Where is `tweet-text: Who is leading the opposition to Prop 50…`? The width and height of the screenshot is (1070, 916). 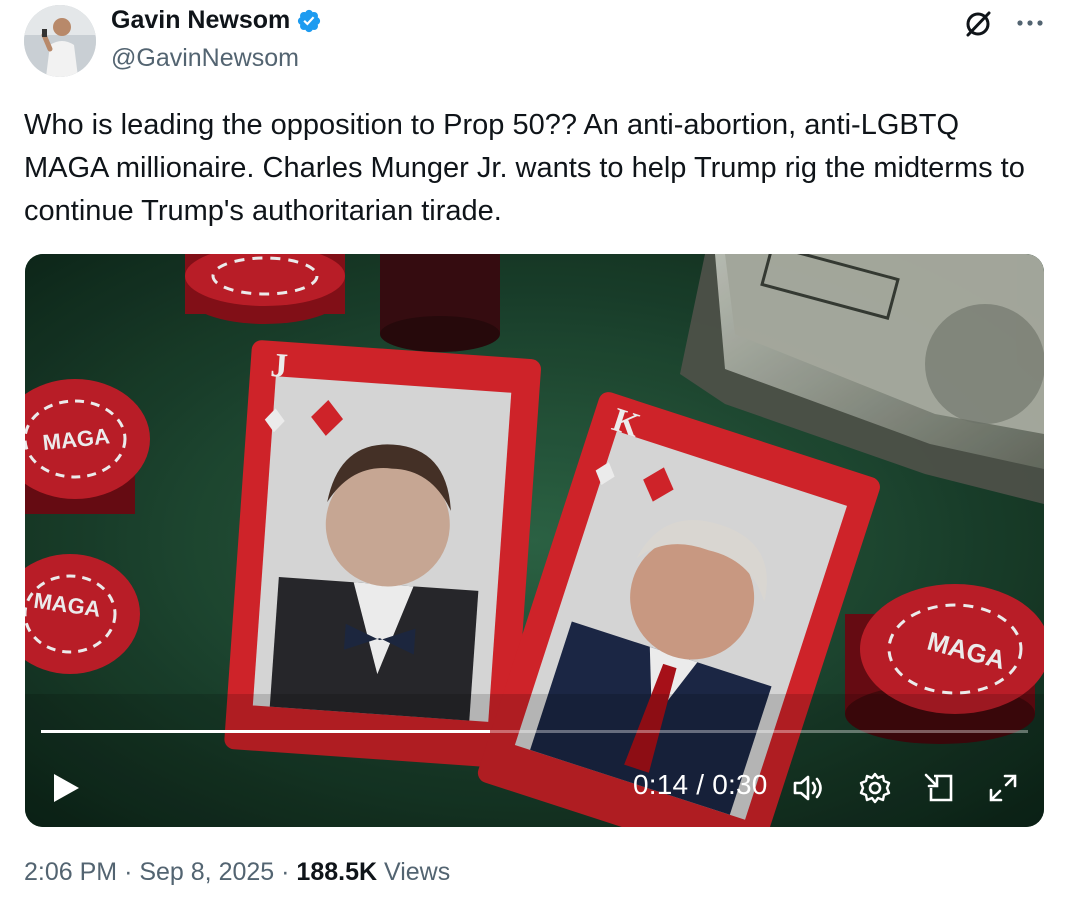
tweet-text: Who is leading the opposition to Prop 50… is located at coordinates (524, 168).